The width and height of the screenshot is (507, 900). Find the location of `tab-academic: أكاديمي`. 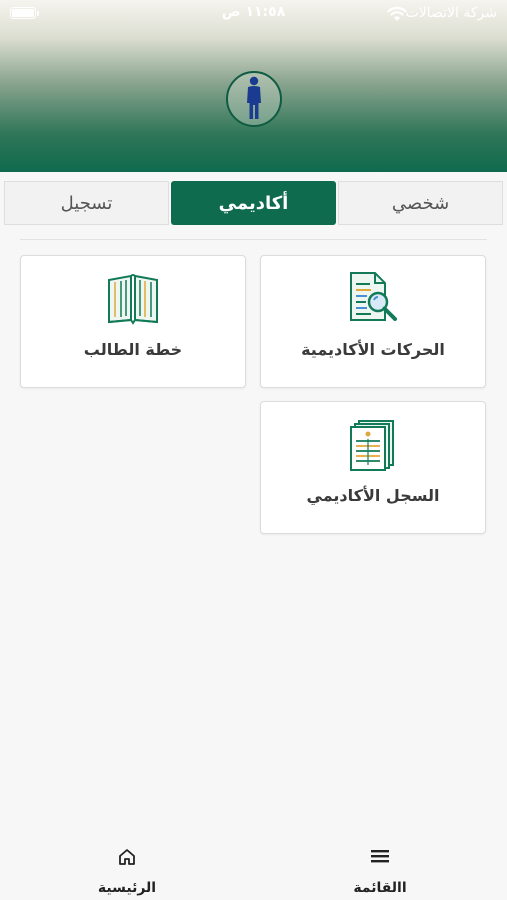

tab-academic: أكاديمي is located at coordinates (253, 203).